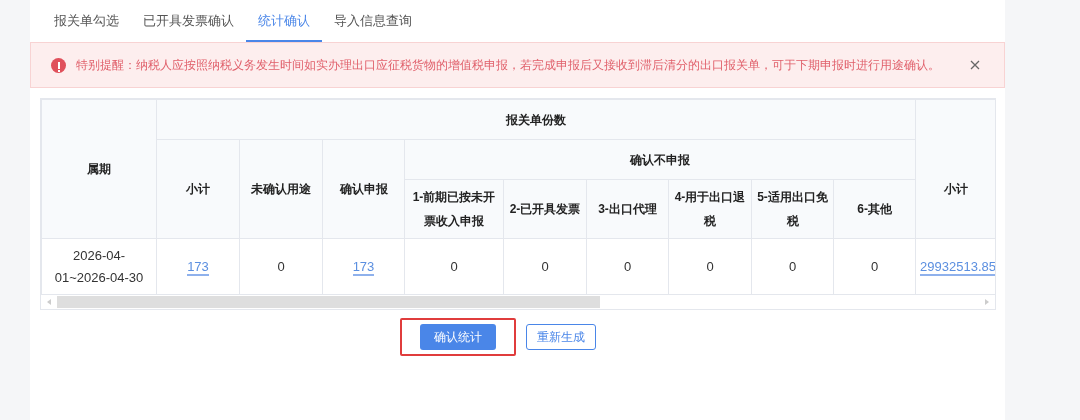  Describe the element at coordinates (281, 189) in the screenshot. I see `column-header: 未确认用途` at that location.